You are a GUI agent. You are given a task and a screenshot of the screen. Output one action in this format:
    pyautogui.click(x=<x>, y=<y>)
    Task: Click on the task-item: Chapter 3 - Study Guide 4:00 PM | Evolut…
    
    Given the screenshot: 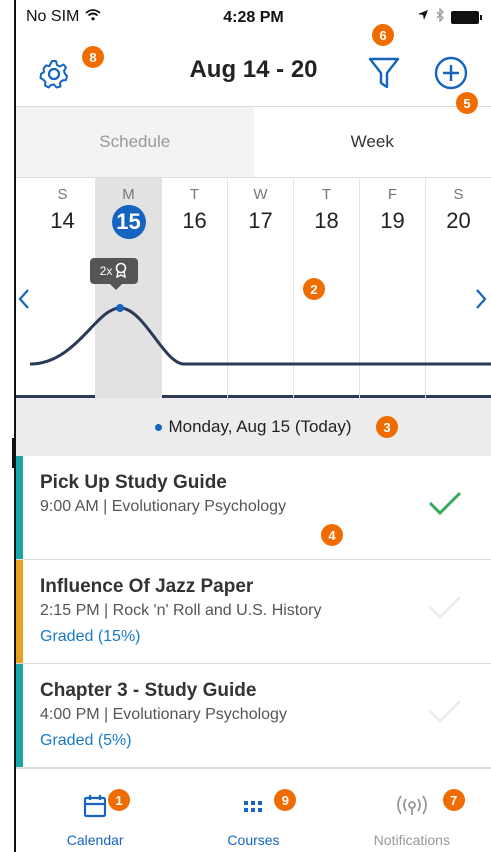 What is the action you would take?
    pyautogui.click(x=253, y=716)
    